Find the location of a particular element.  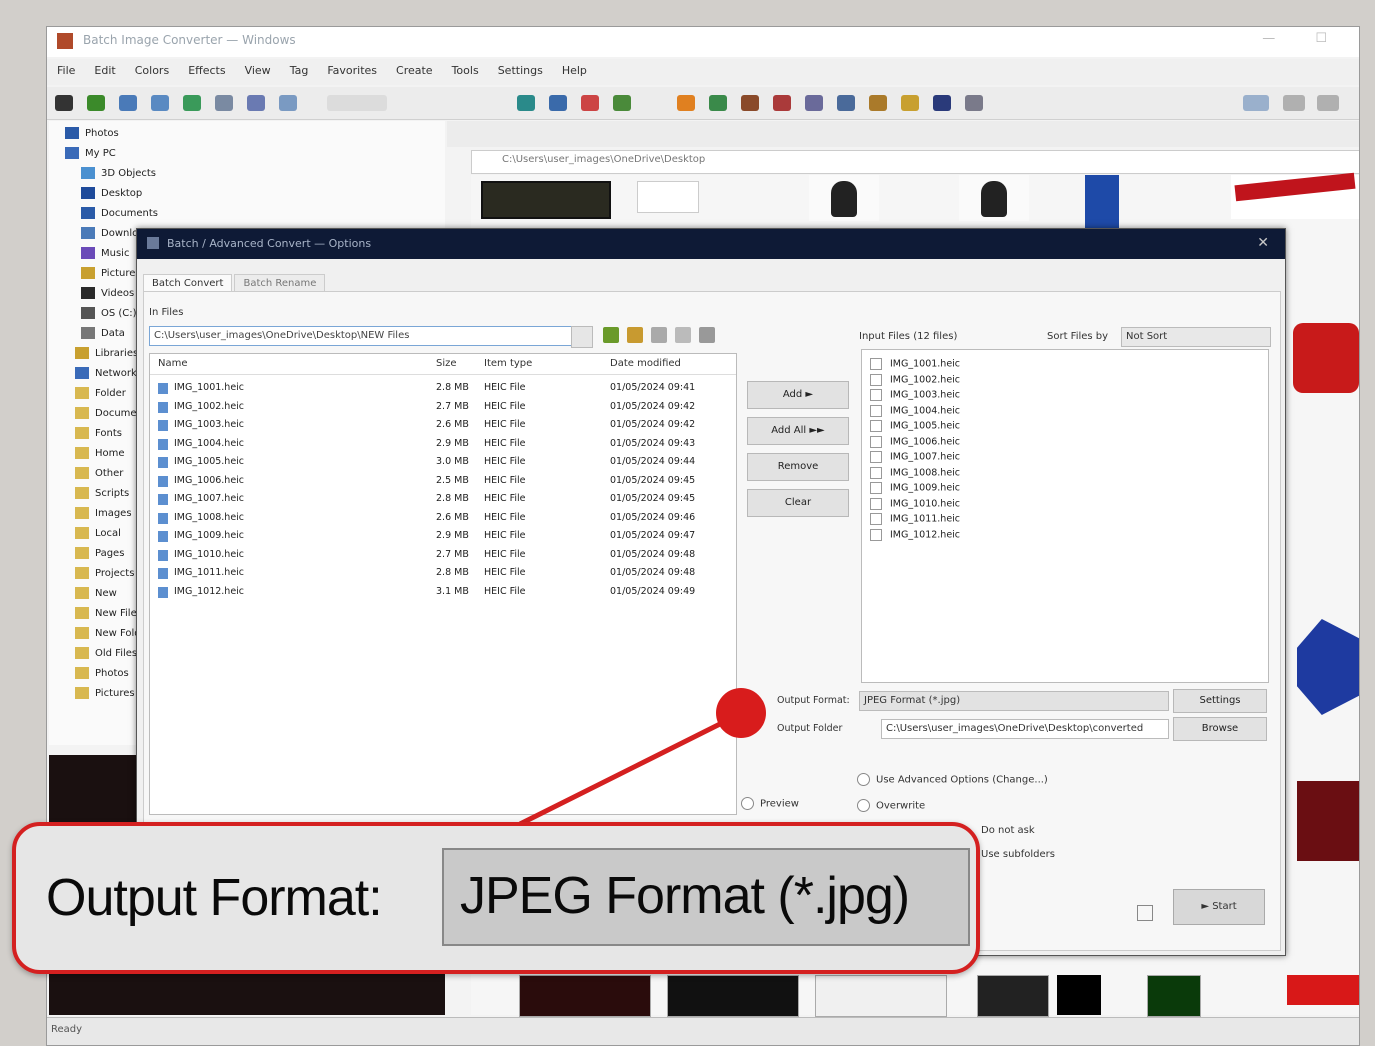

callout-line is located at coordinates (630, 769).